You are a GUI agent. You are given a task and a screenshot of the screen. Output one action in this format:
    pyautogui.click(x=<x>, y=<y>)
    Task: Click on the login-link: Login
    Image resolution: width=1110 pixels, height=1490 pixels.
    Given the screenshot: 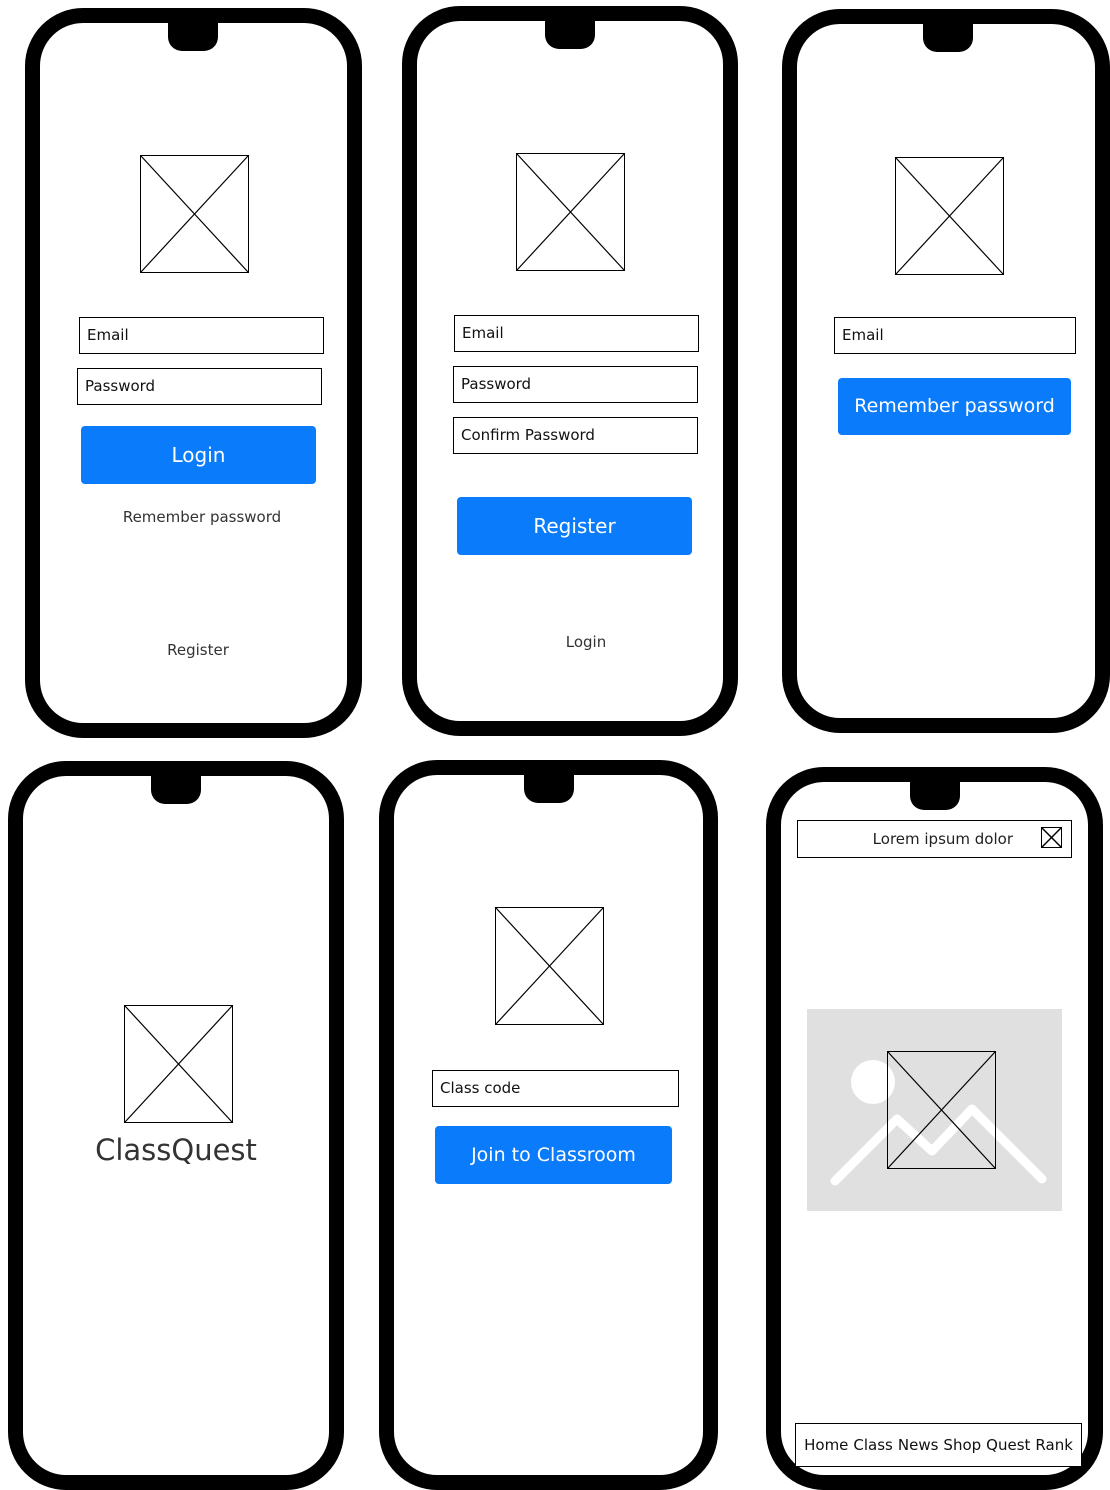 What is the action you would take?
    pyautogui.click(x=586, y=642)
    